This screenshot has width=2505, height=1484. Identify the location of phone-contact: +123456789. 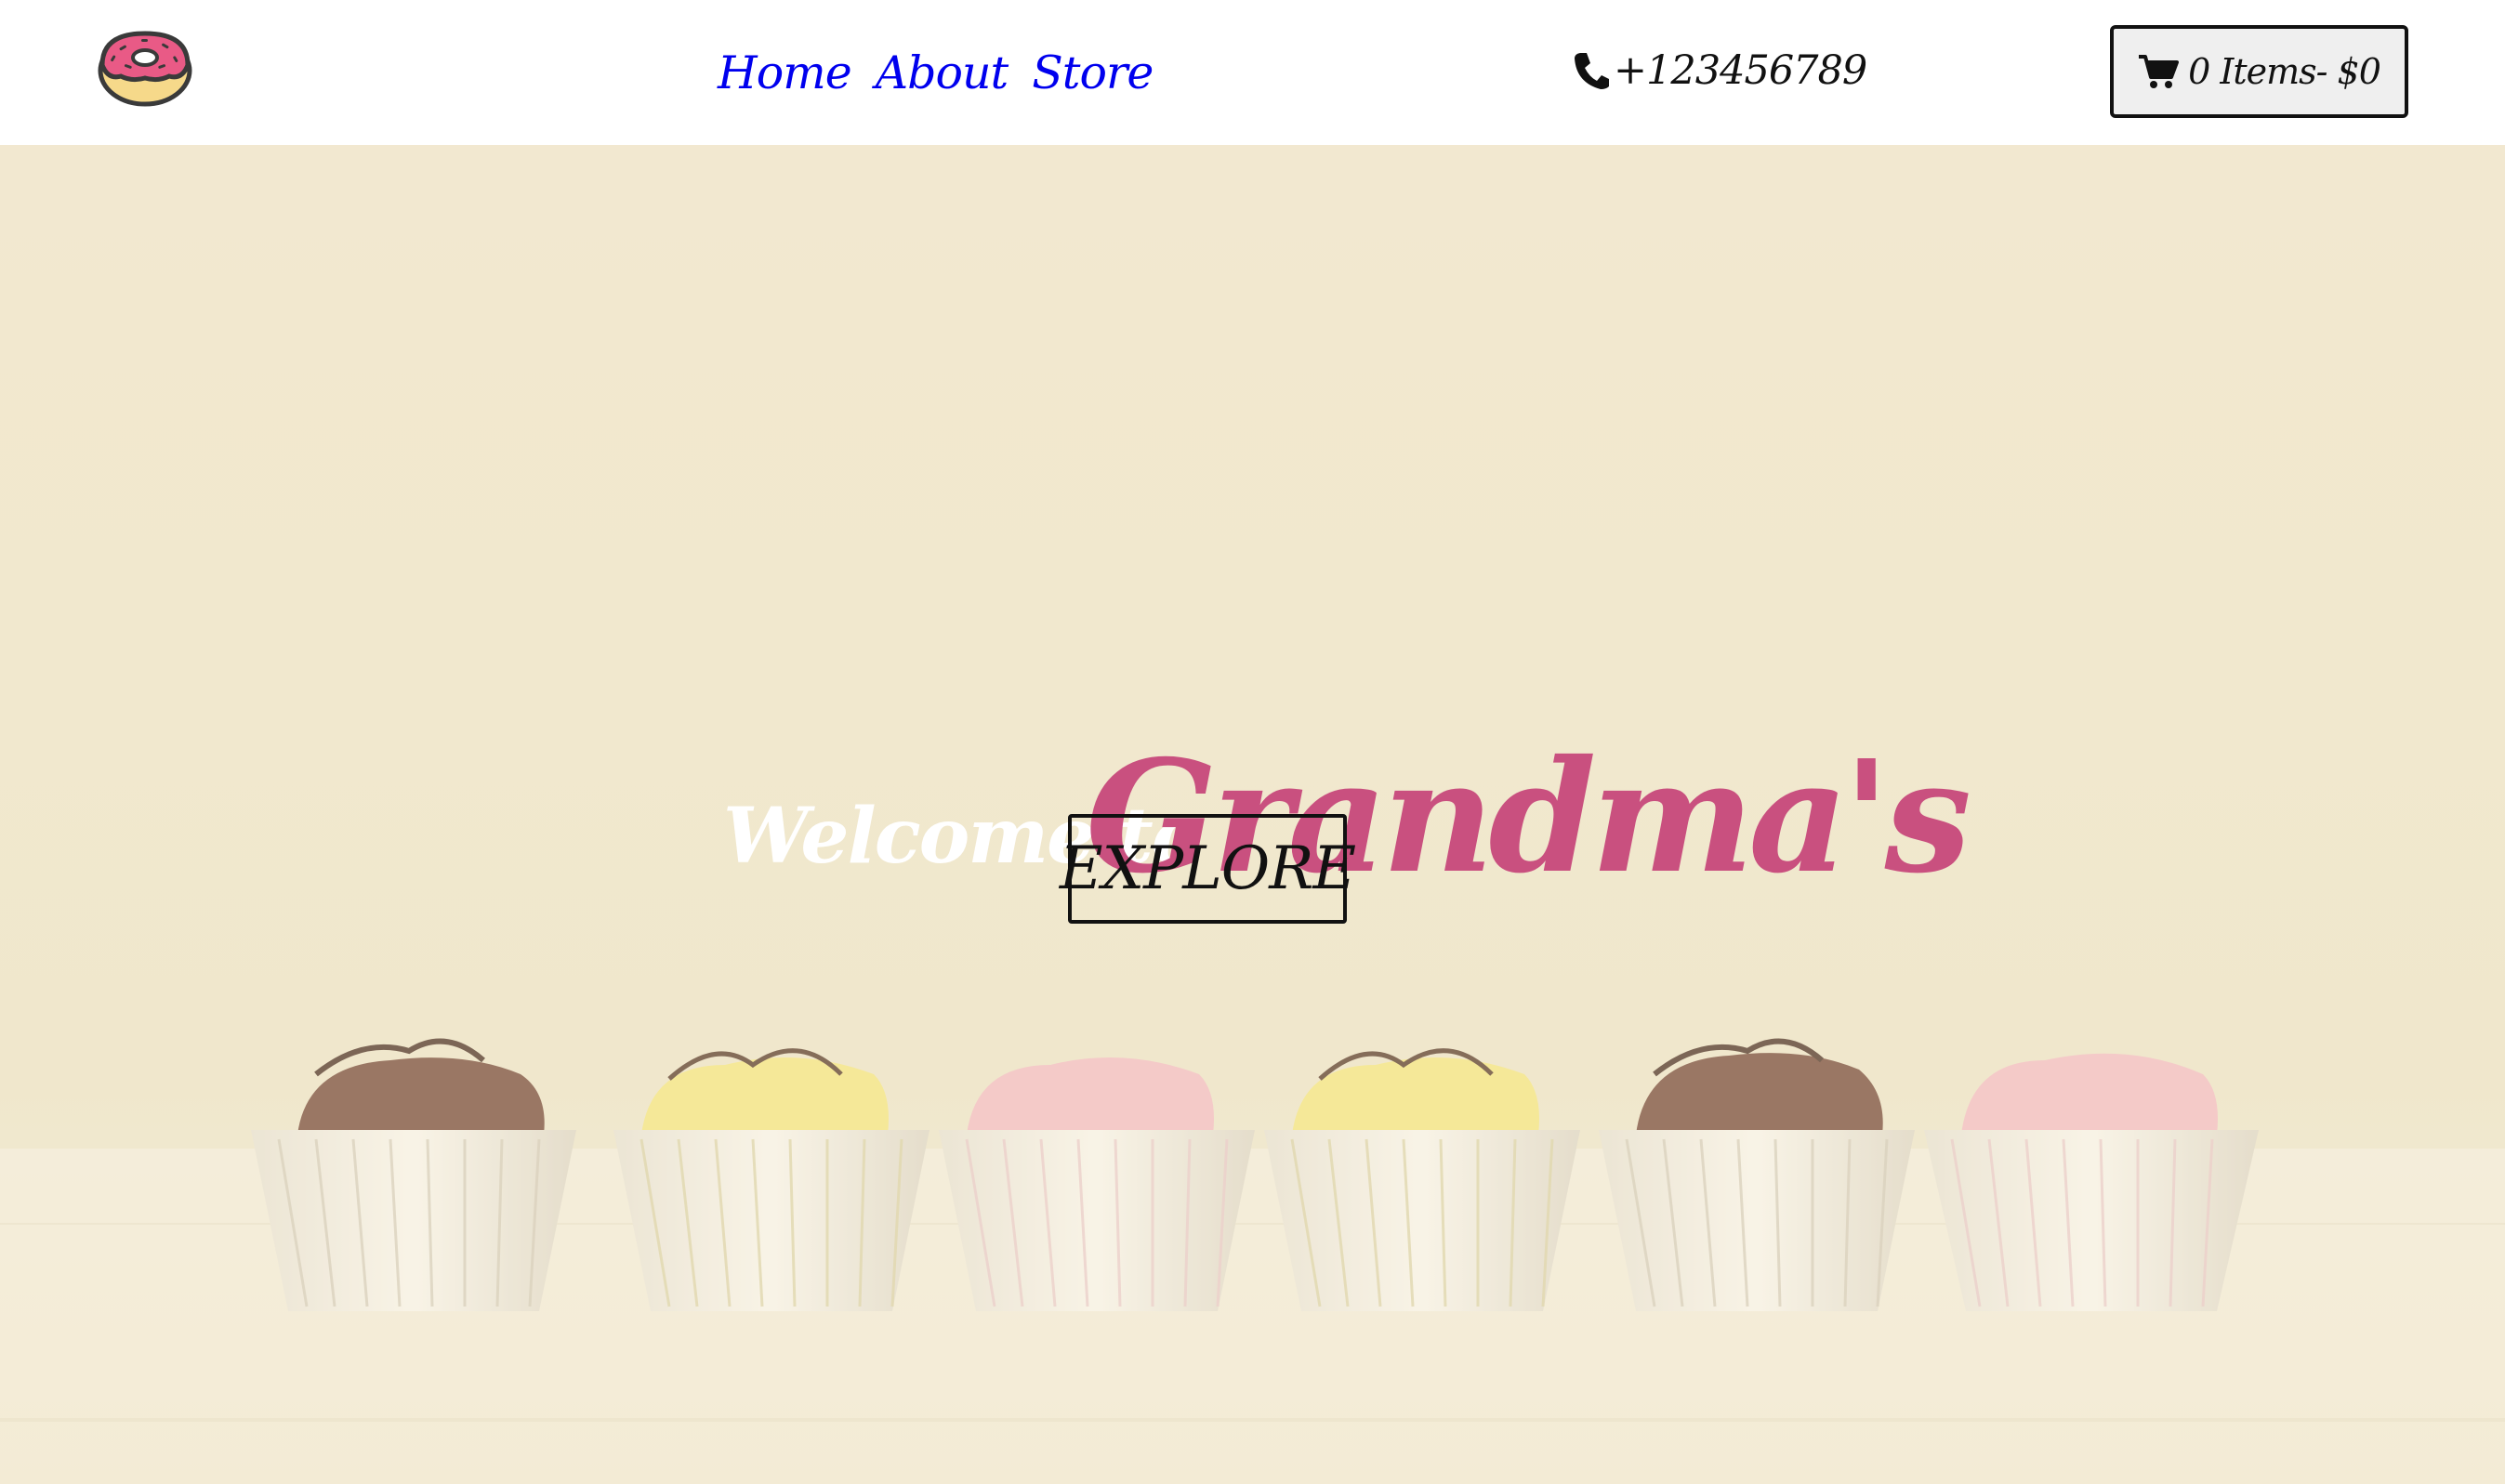
(1720, 71).